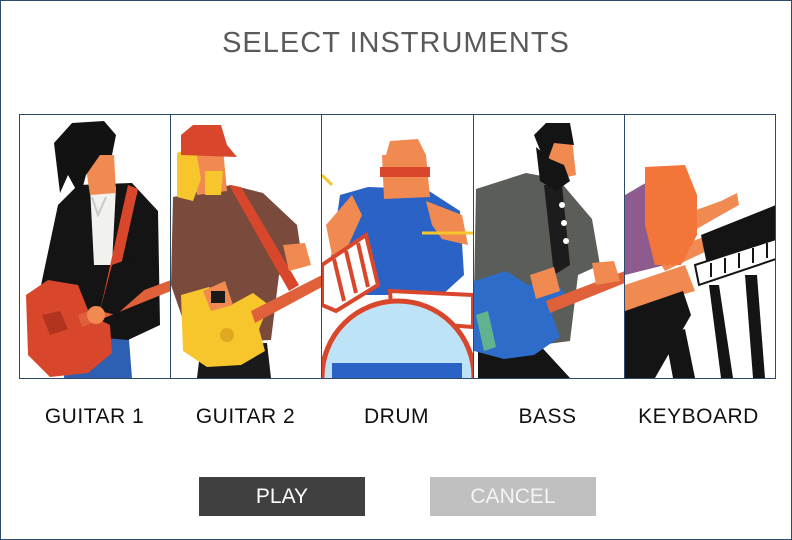  What do you see at coordinates (245, 416) in the screenshot?
I see `instrument-label-guitar-2: GUITAR 2` at bounding box center [245, 416].